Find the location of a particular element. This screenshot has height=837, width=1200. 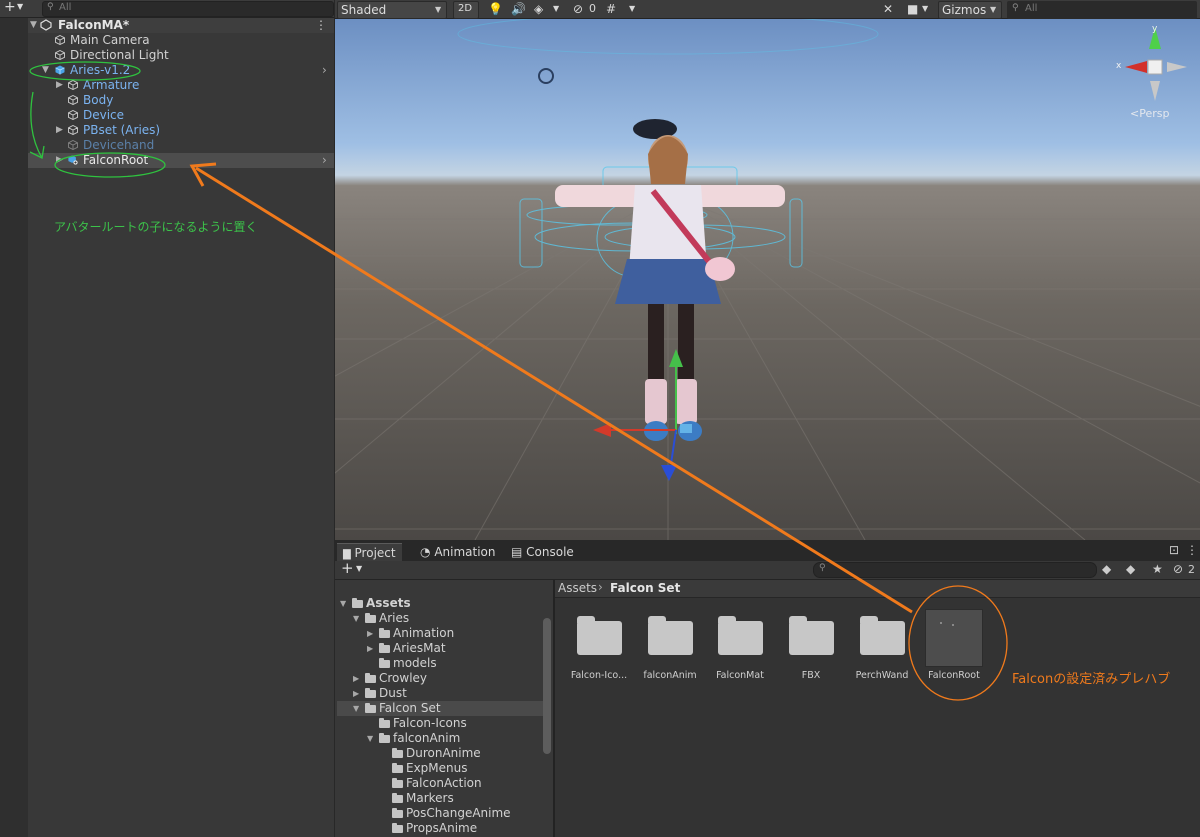

light-gizmo-icon is located at coordinates (546, 76).